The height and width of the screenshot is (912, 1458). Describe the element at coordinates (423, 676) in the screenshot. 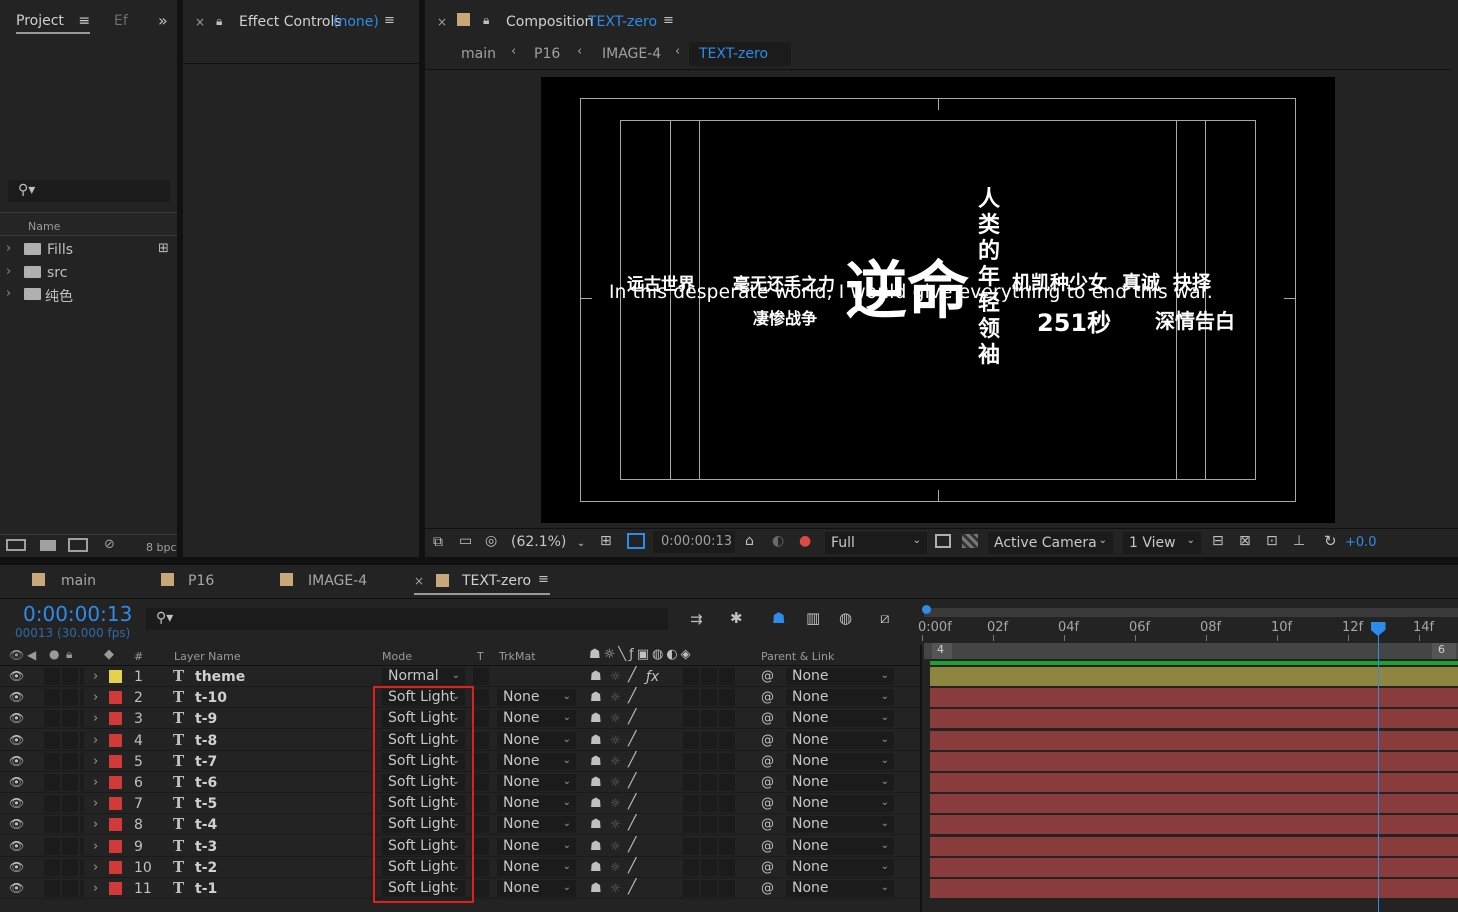

I see `blend-mode-dropdown: Normal ⌄` at that location.